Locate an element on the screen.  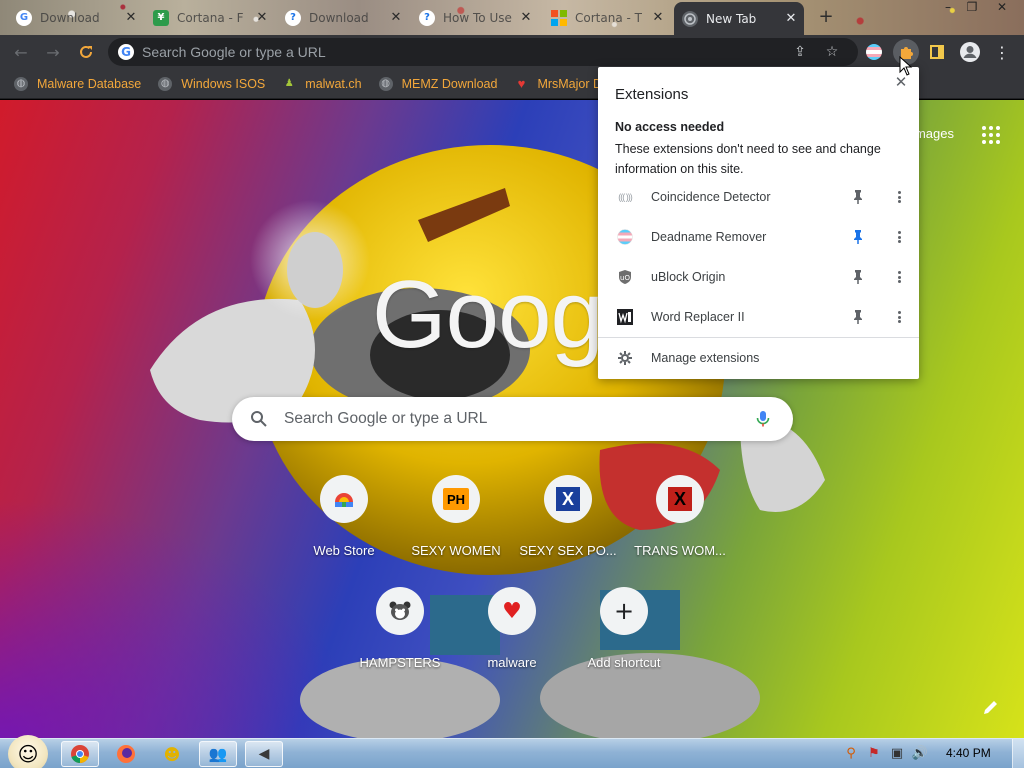
people-app-icon: 👥 is located at coordinates (218, 754).